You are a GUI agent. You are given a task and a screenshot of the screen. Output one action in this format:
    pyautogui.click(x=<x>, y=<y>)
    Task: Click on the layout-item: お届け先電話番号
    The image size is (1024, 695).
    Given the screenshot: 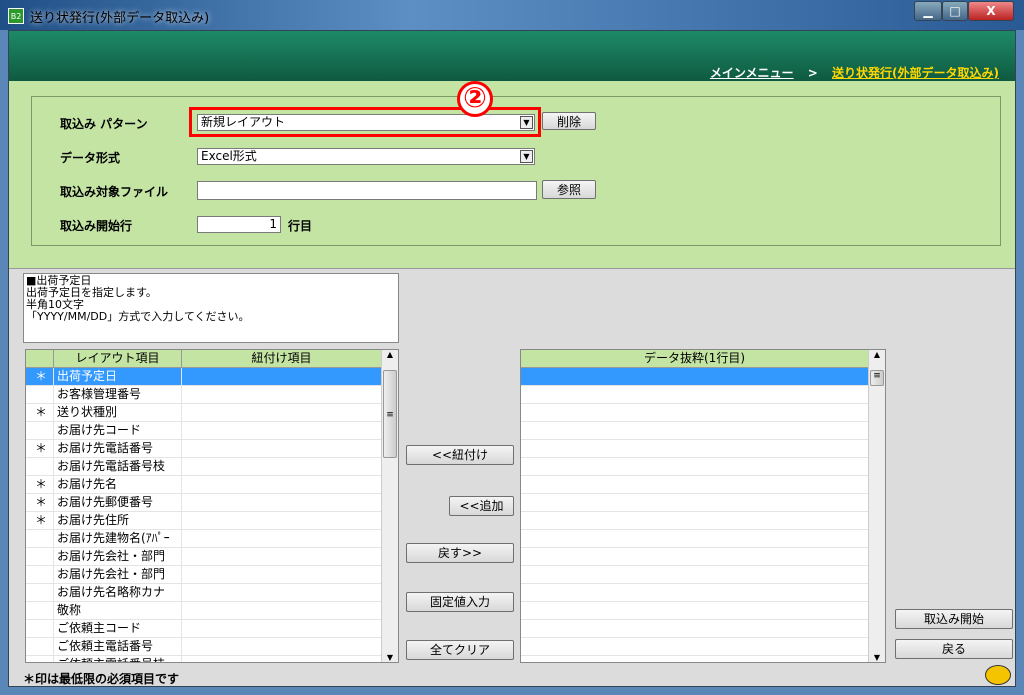 What is the action you would take?
    pyautogui.click(x=118, y=448)
    